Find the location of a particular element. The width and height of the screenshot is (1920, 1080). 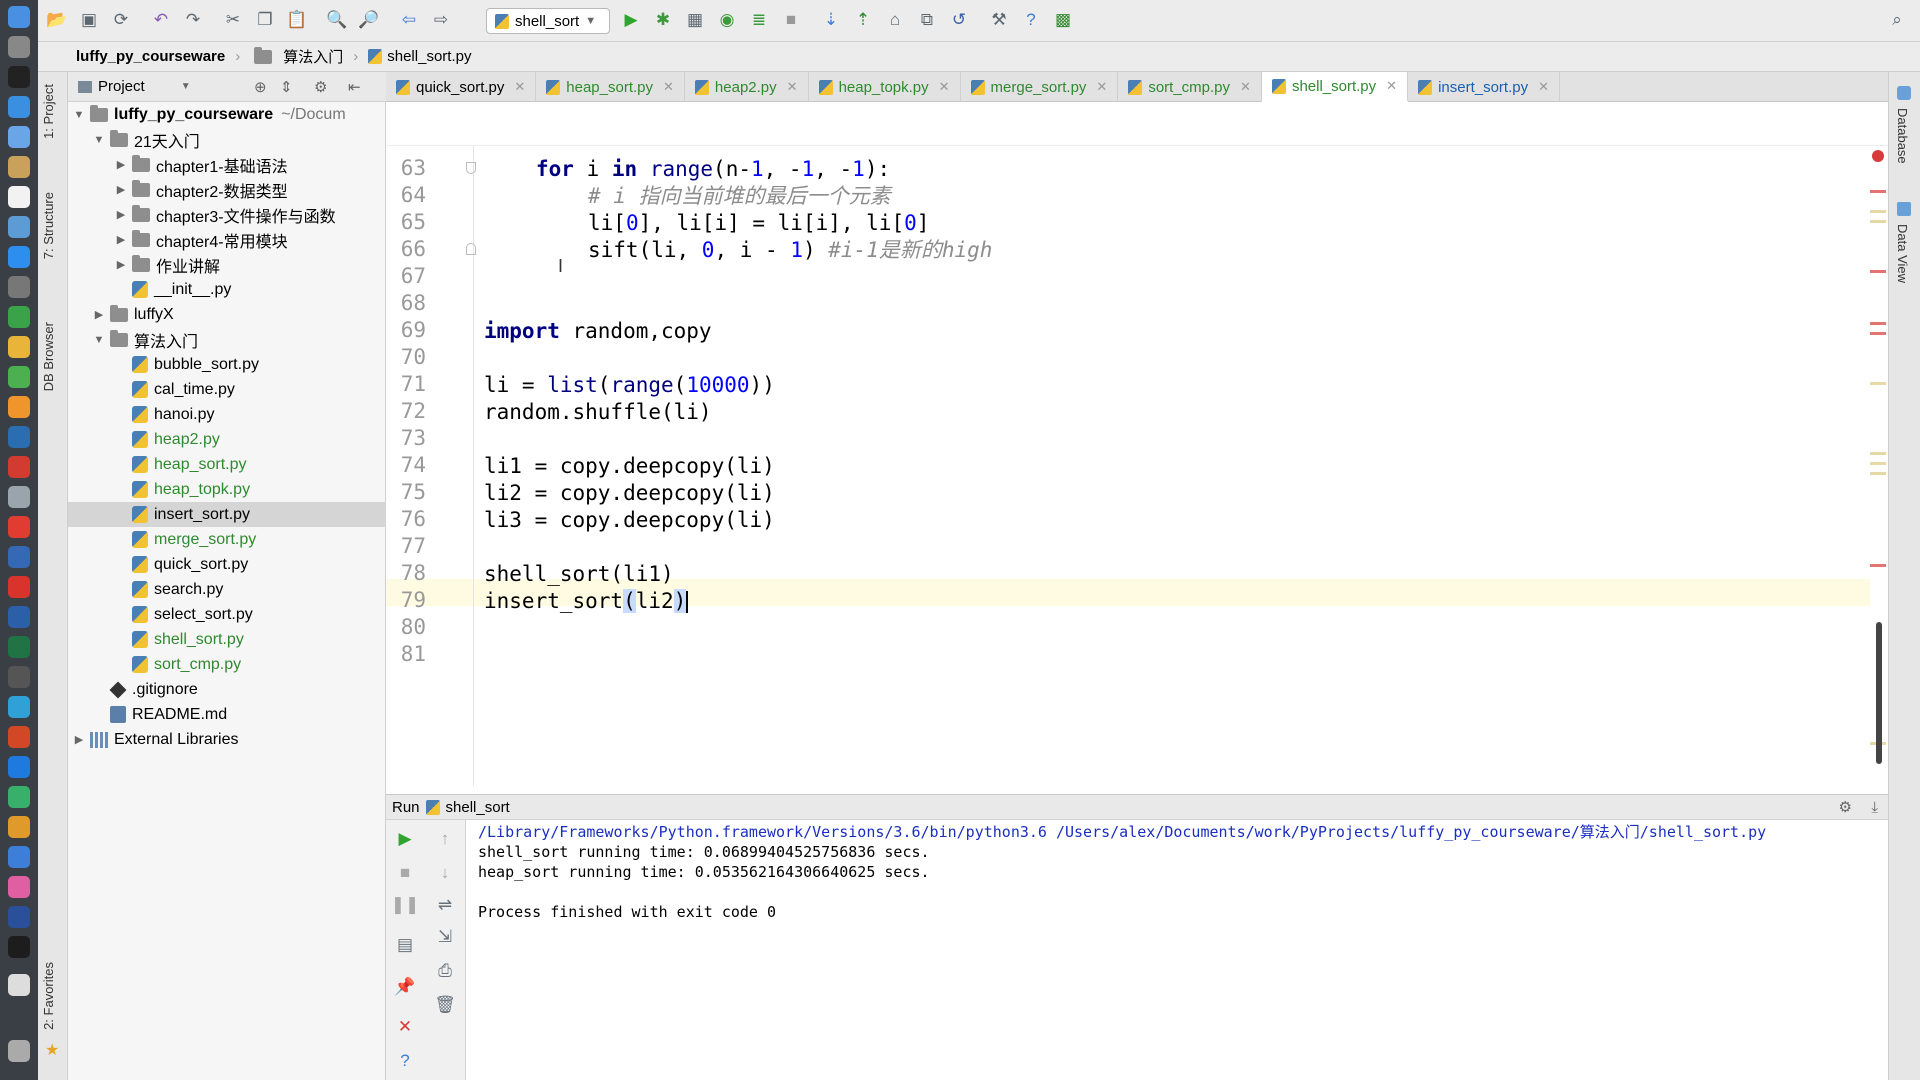

tab-heap-topk: heap_topk.py ✕ is located at coordinates (885, 87).